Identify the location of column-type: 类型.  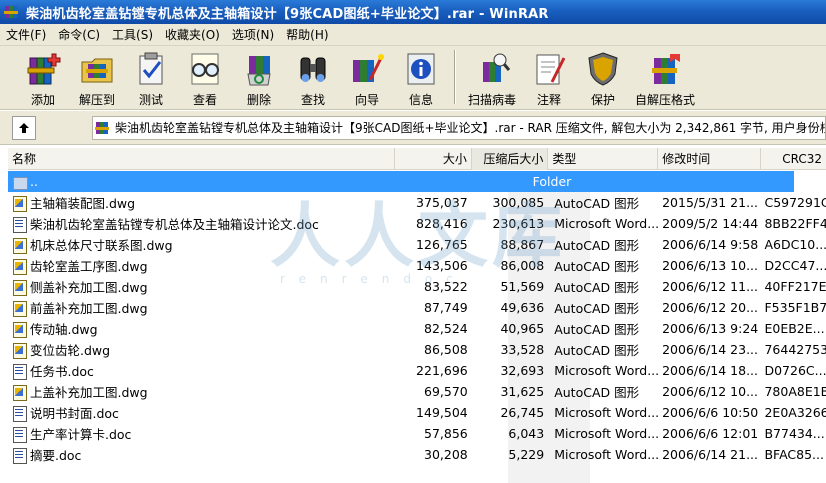
(603, 159).